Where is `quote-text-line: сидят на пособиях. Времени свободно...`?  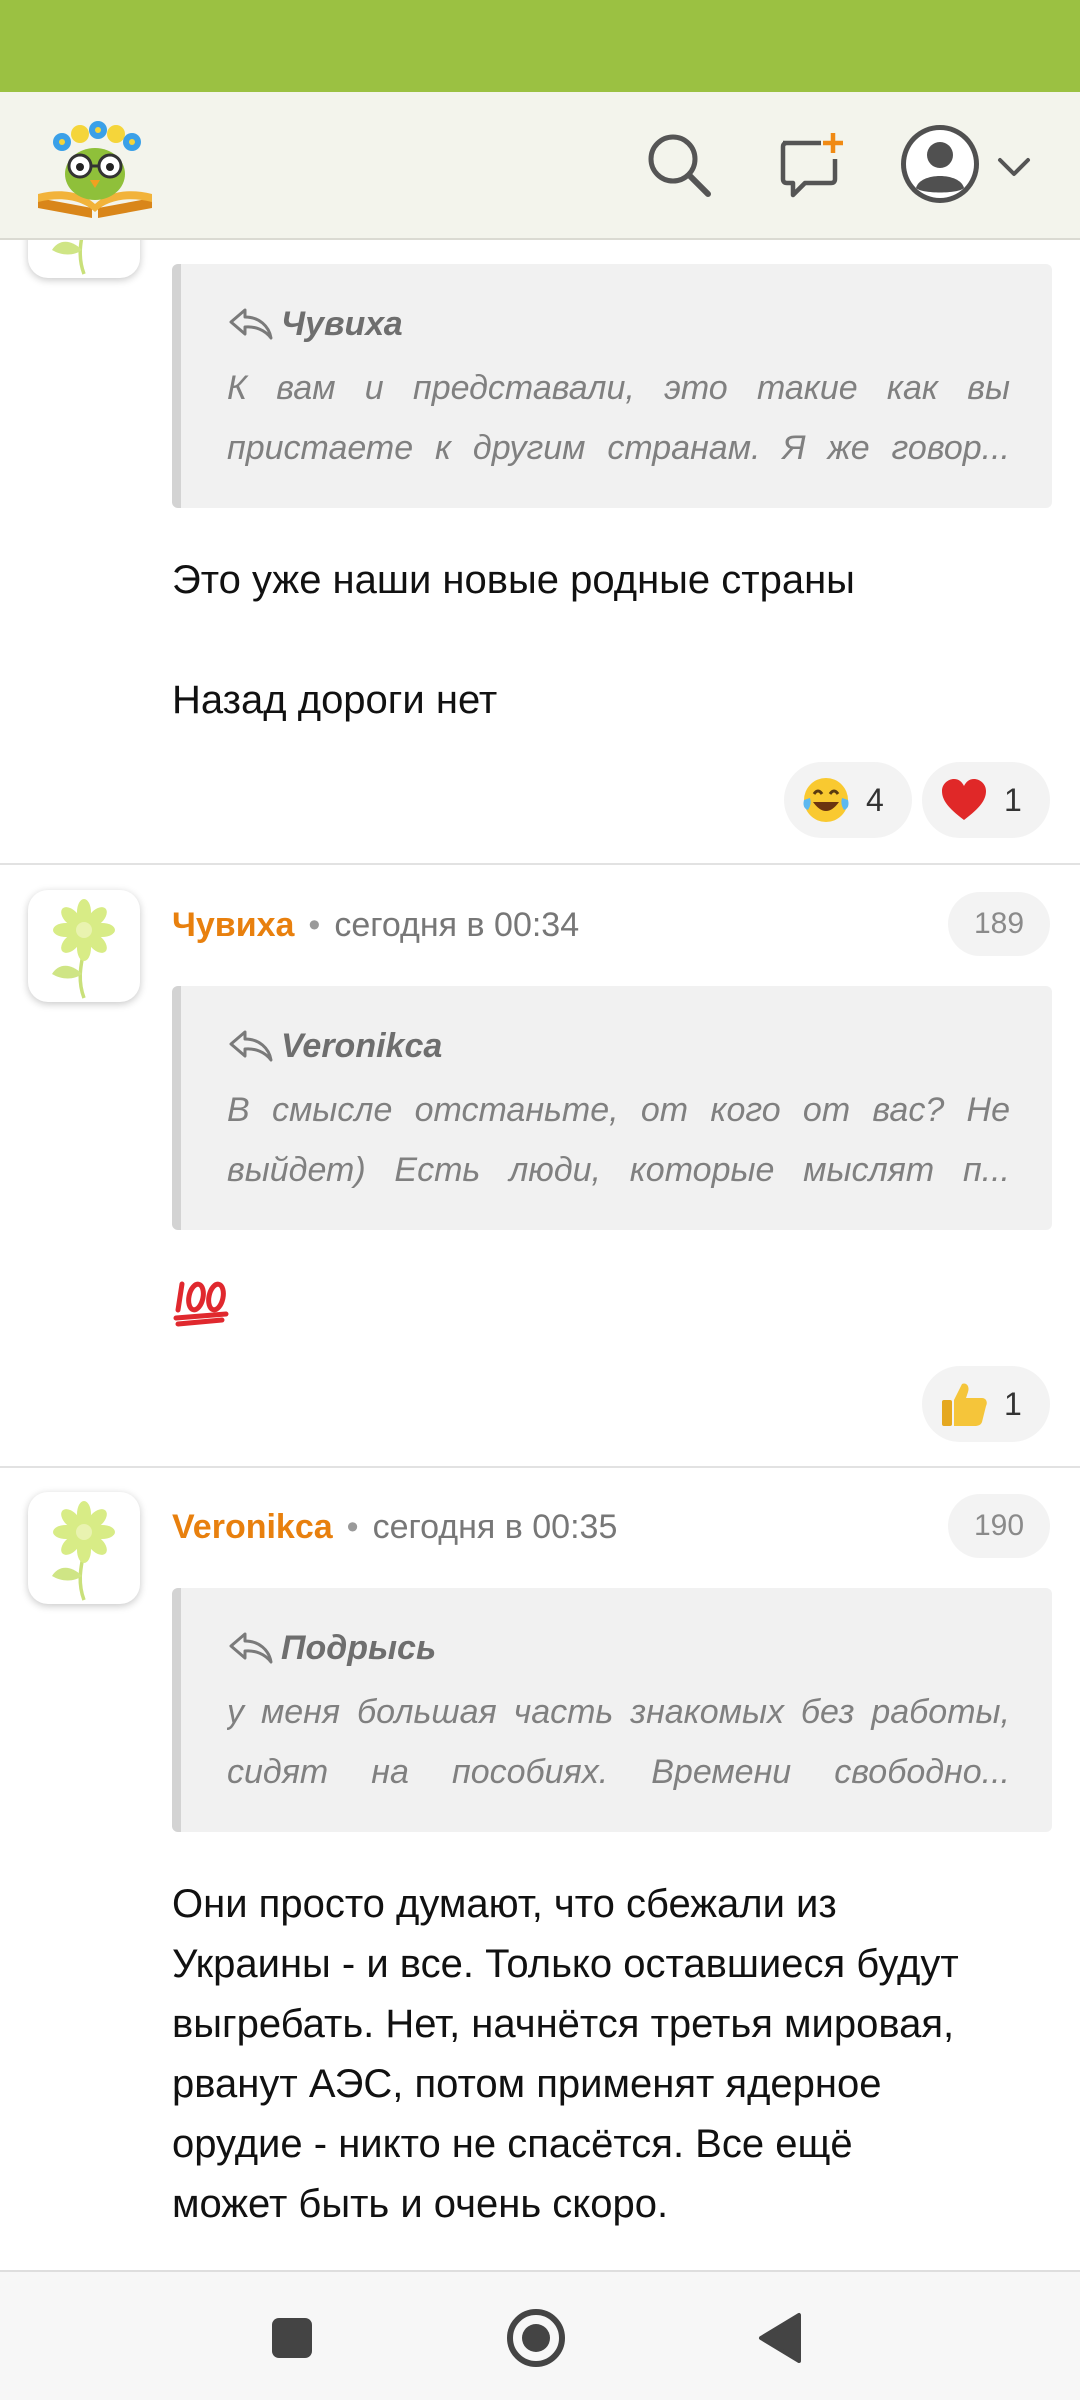 quote-text-line: сидят на пособиях. Времени свободно... is located at coordinates (618, 1772).